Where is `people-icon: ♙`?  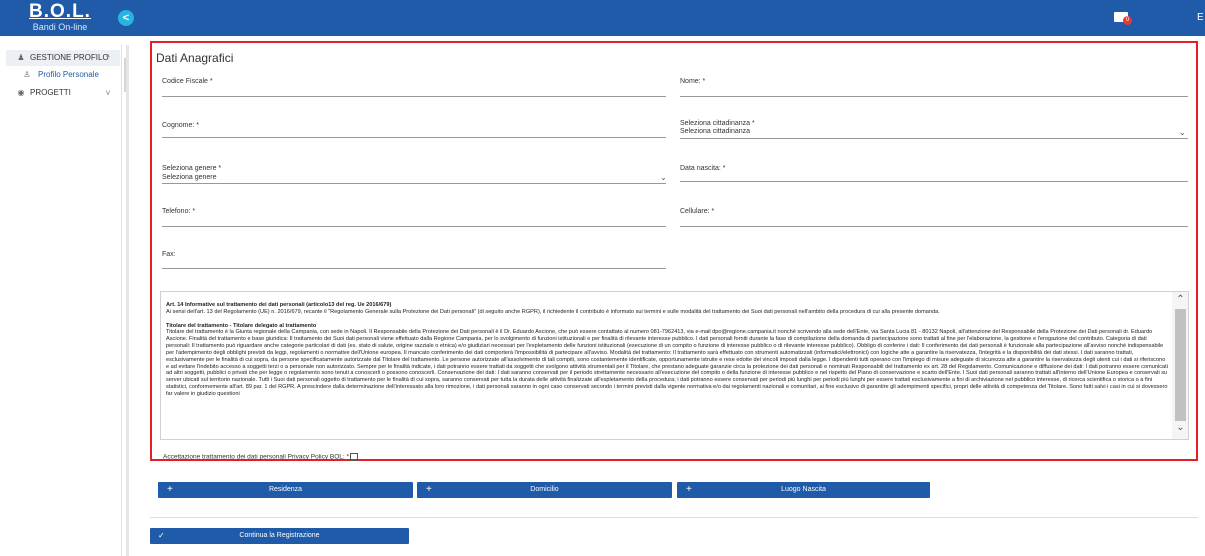
people-icon: ♙ is located at coordinates (27, 74).